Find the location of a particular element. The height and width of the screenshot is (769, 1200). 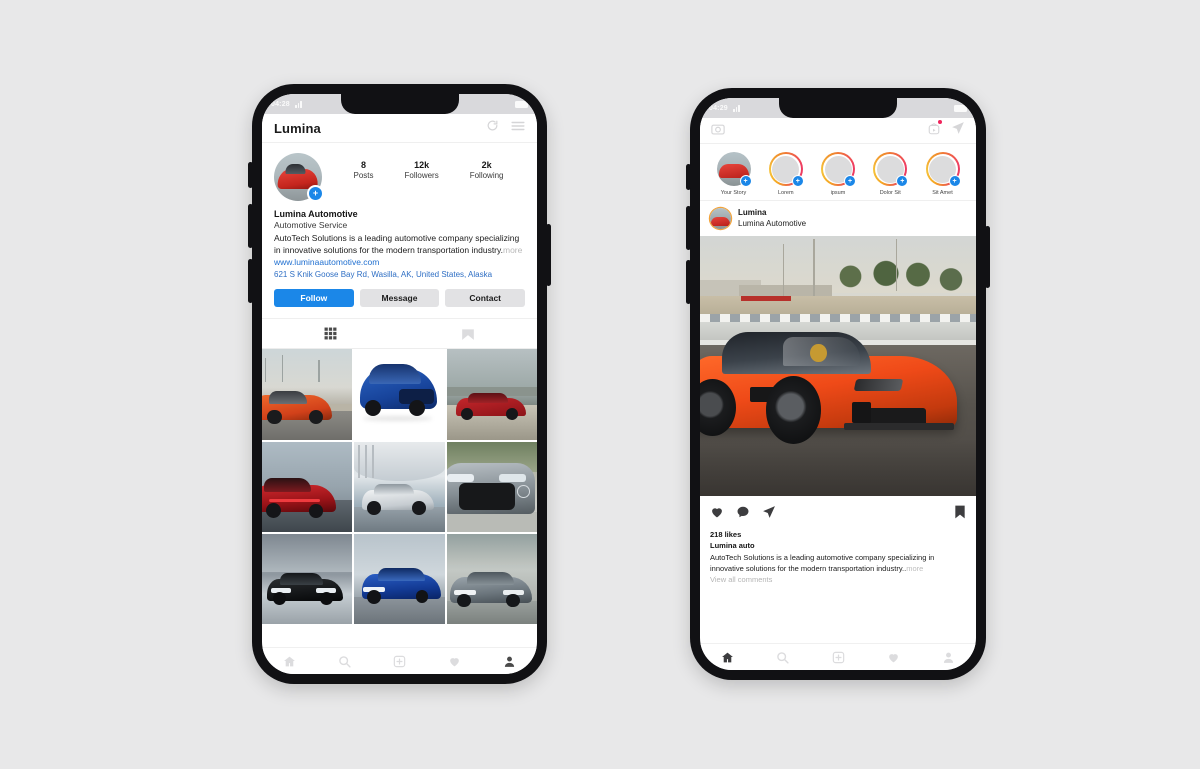

phone2-volume-up-button is located at coordinates (688, 228).